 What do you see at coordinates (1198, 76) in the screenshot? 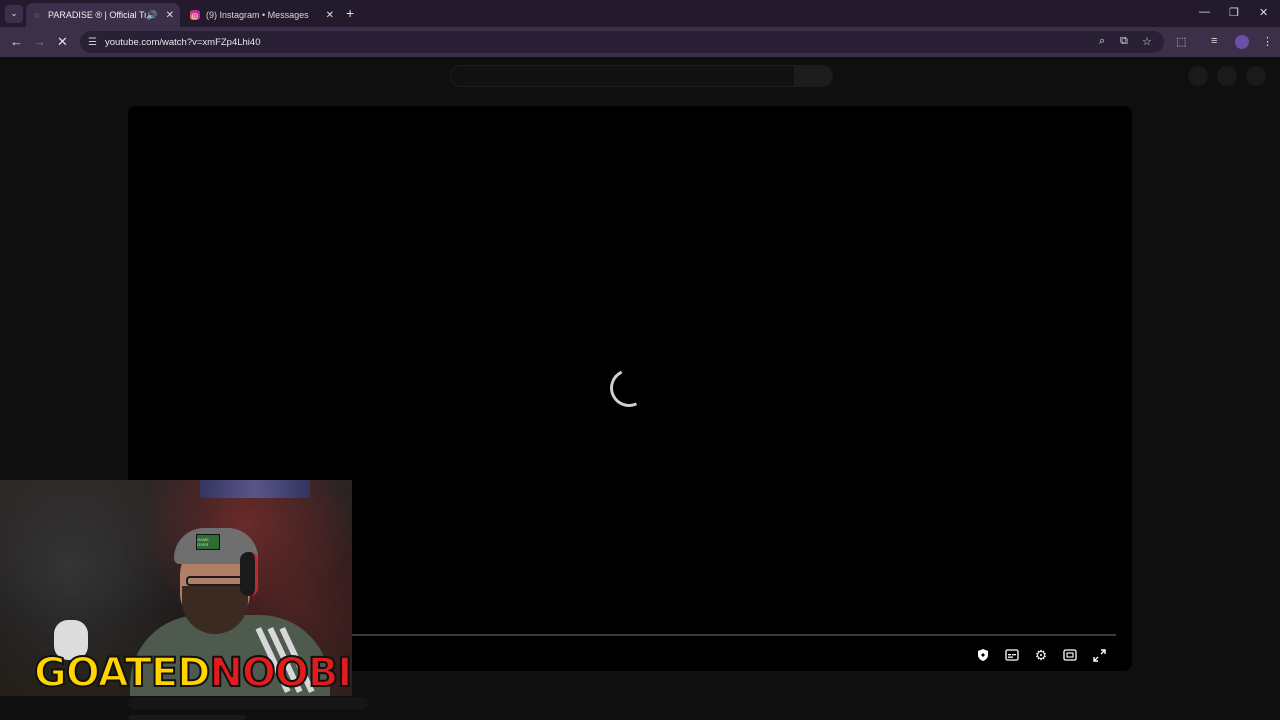
I see `create-button` at bounding box center [1198, 76].